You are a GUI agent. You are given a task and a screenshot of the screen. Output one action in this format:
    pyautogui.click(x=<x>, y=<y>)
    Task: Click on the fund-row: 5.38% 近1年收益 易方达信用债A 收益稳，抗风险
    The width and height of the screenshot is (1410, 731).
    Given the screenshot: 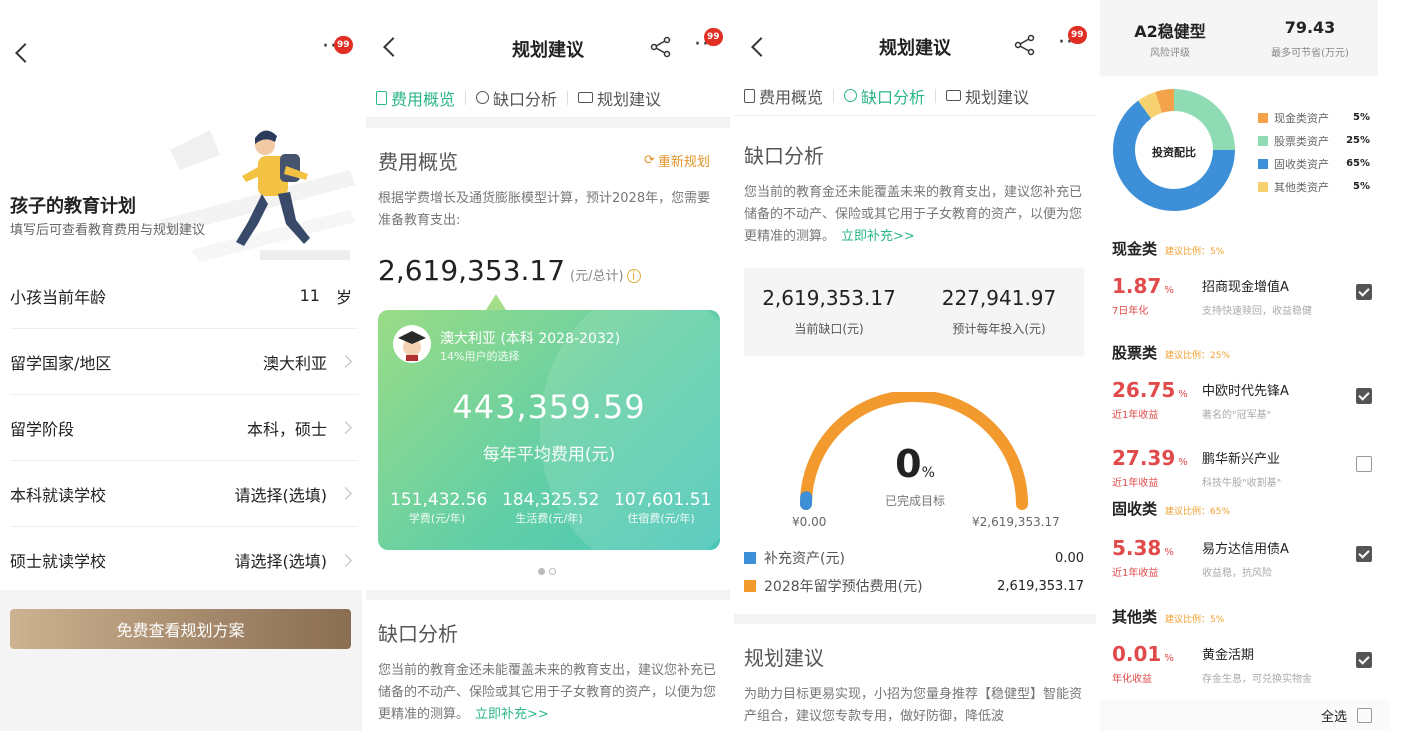 What is the action you would take?
    pyautogui.click(x=1242, y=556)
    